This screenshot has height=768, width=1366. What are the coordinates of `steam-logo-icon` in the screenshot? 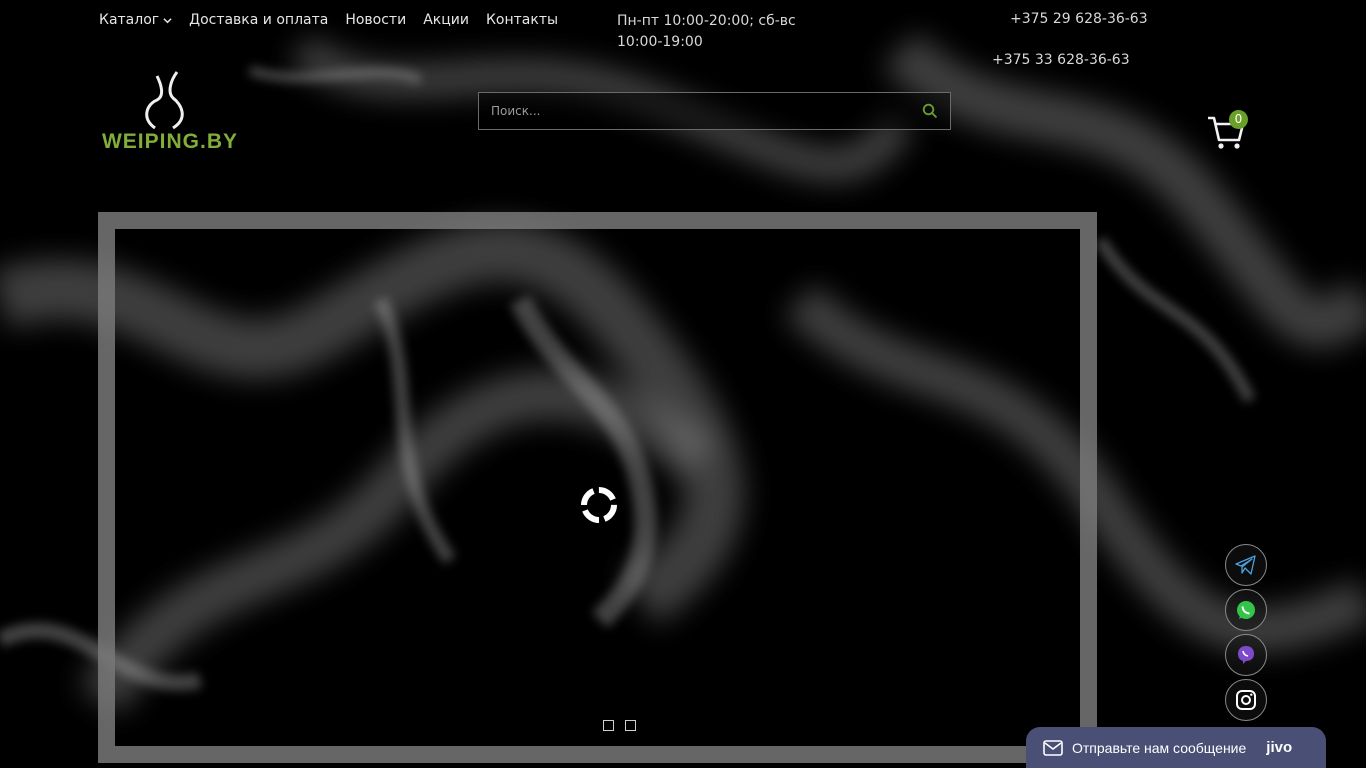 It's located at (164, 100).